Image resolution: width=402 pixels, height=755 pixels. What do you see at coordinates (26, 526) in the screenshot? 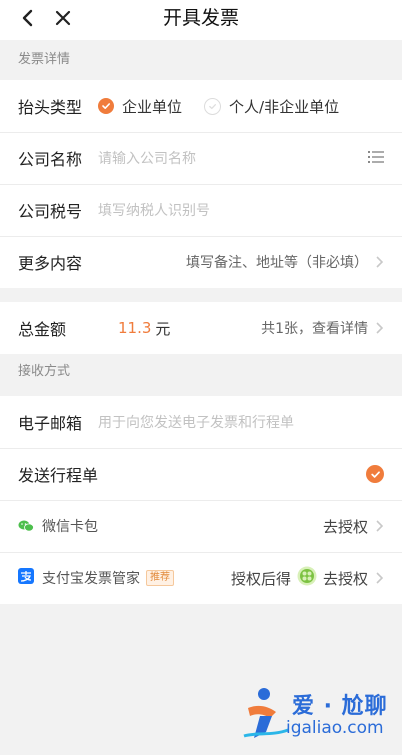
I see `wechat-icon` at bounding box center [26, 526].